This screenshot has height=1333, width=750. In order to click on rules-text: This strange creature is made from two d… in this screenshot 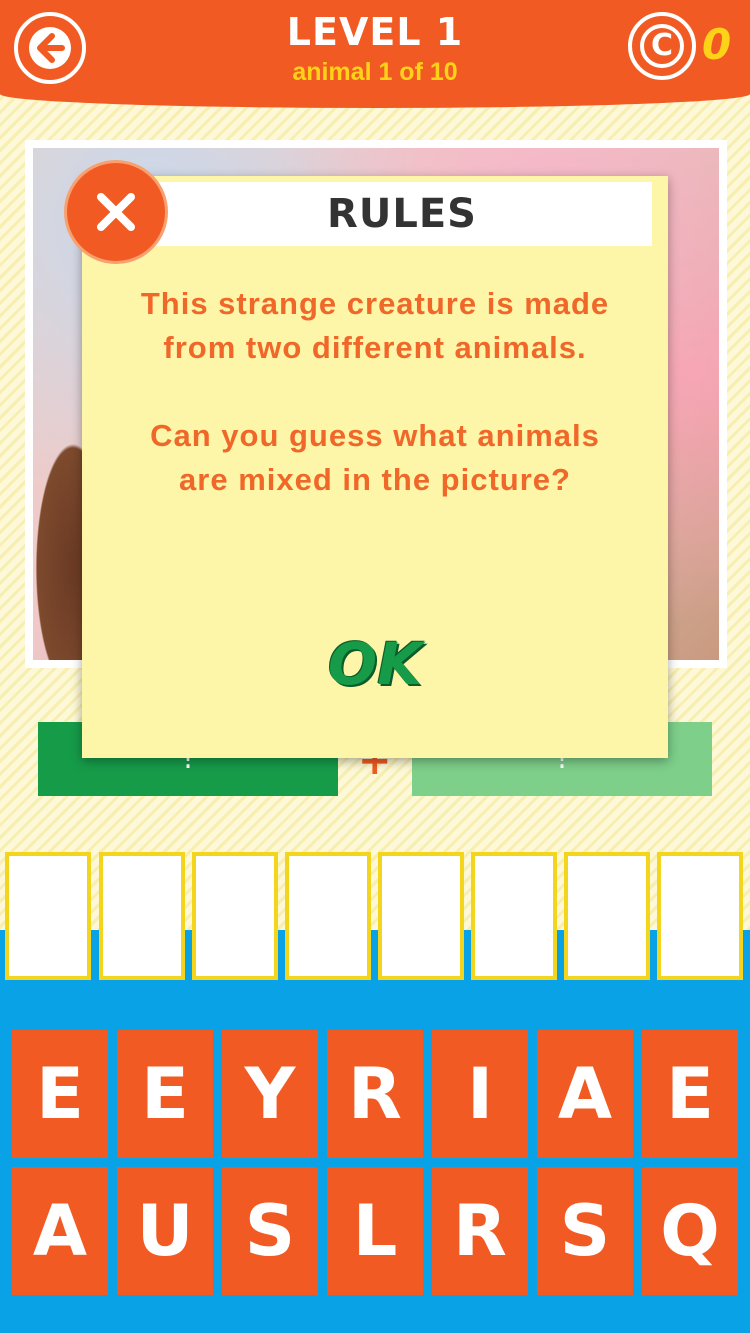, I will do `click(375, 392)`.